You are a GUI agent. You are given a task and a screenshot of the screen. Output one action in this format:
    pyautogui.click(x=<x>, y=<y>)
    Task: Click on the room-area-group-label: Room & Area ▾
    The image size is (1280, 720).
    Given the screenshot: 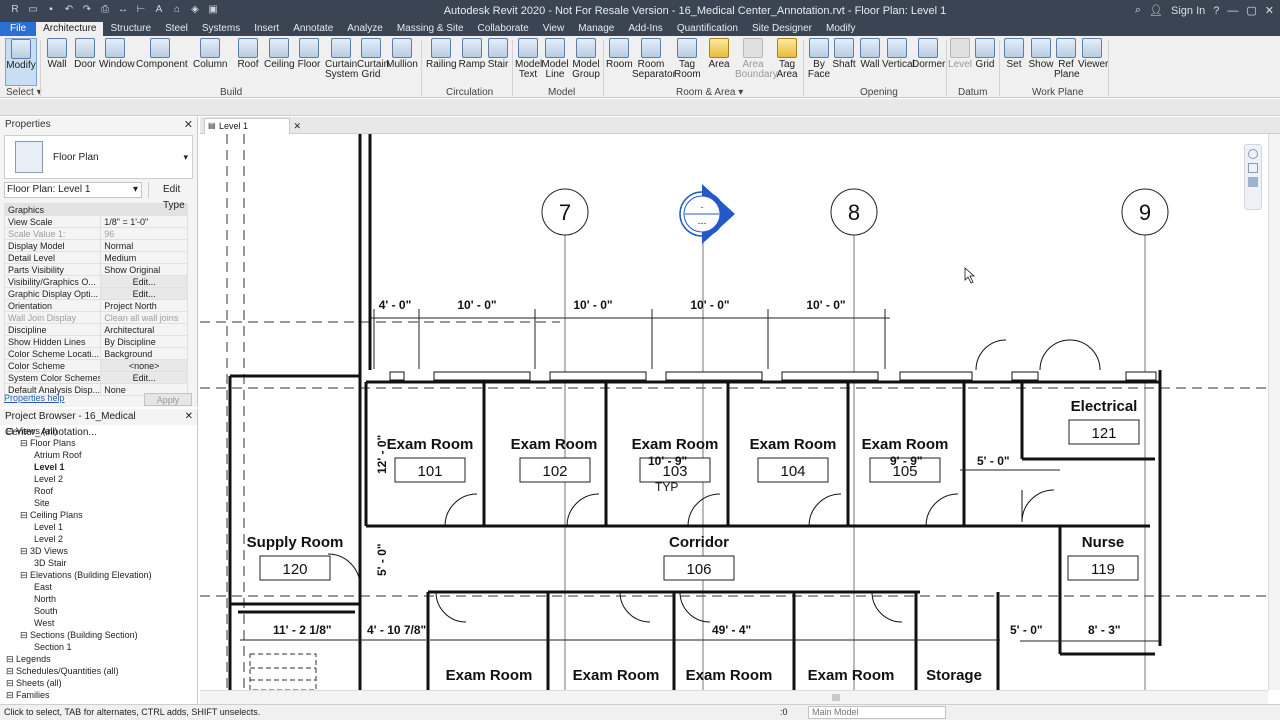 What is the action you would take?
    pyautogui.click(x=709, y=92)
    